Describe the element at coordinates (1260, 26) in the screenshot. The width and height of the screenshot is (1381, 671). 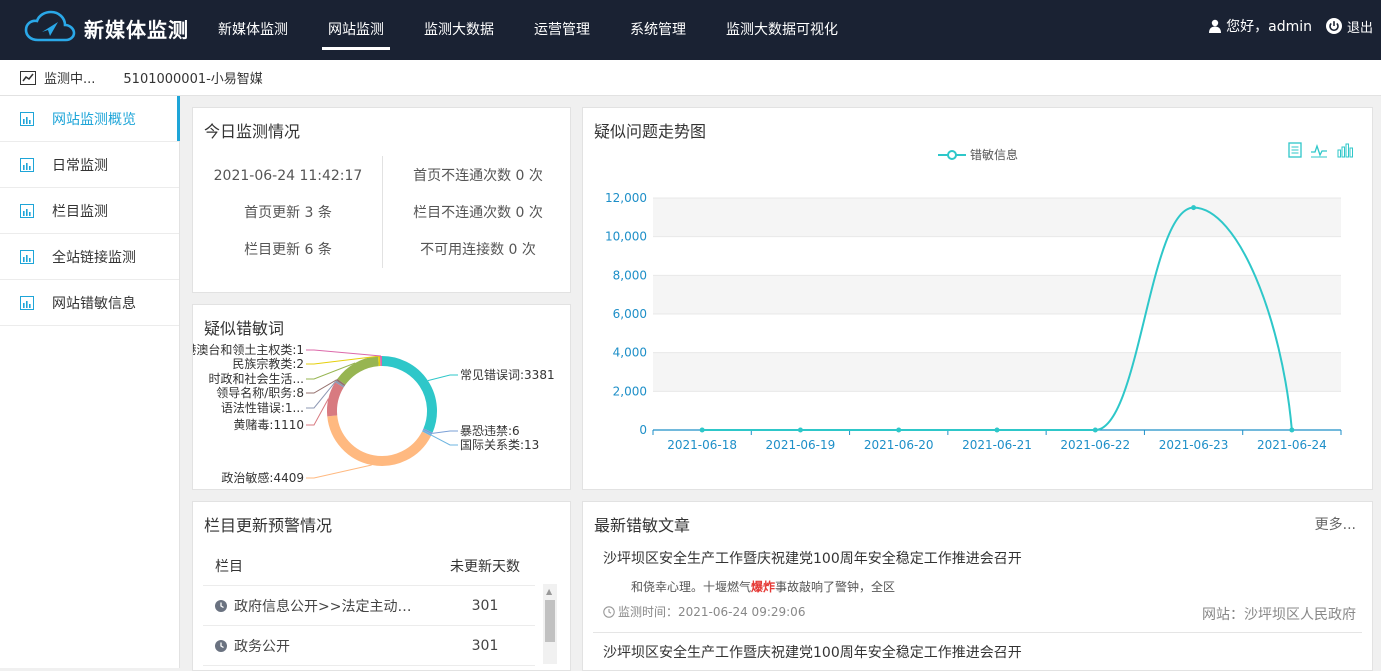
I see `user-menu: 您好，admin` at that location.